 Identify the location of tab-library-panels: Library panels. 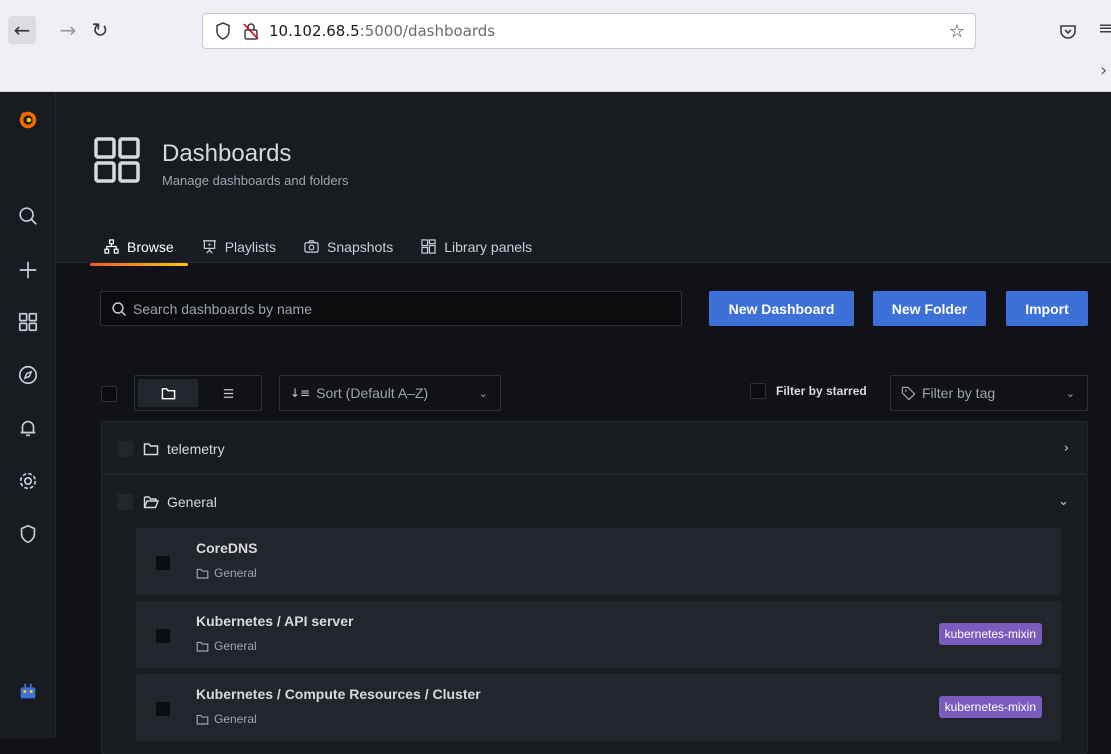
(476, 246).